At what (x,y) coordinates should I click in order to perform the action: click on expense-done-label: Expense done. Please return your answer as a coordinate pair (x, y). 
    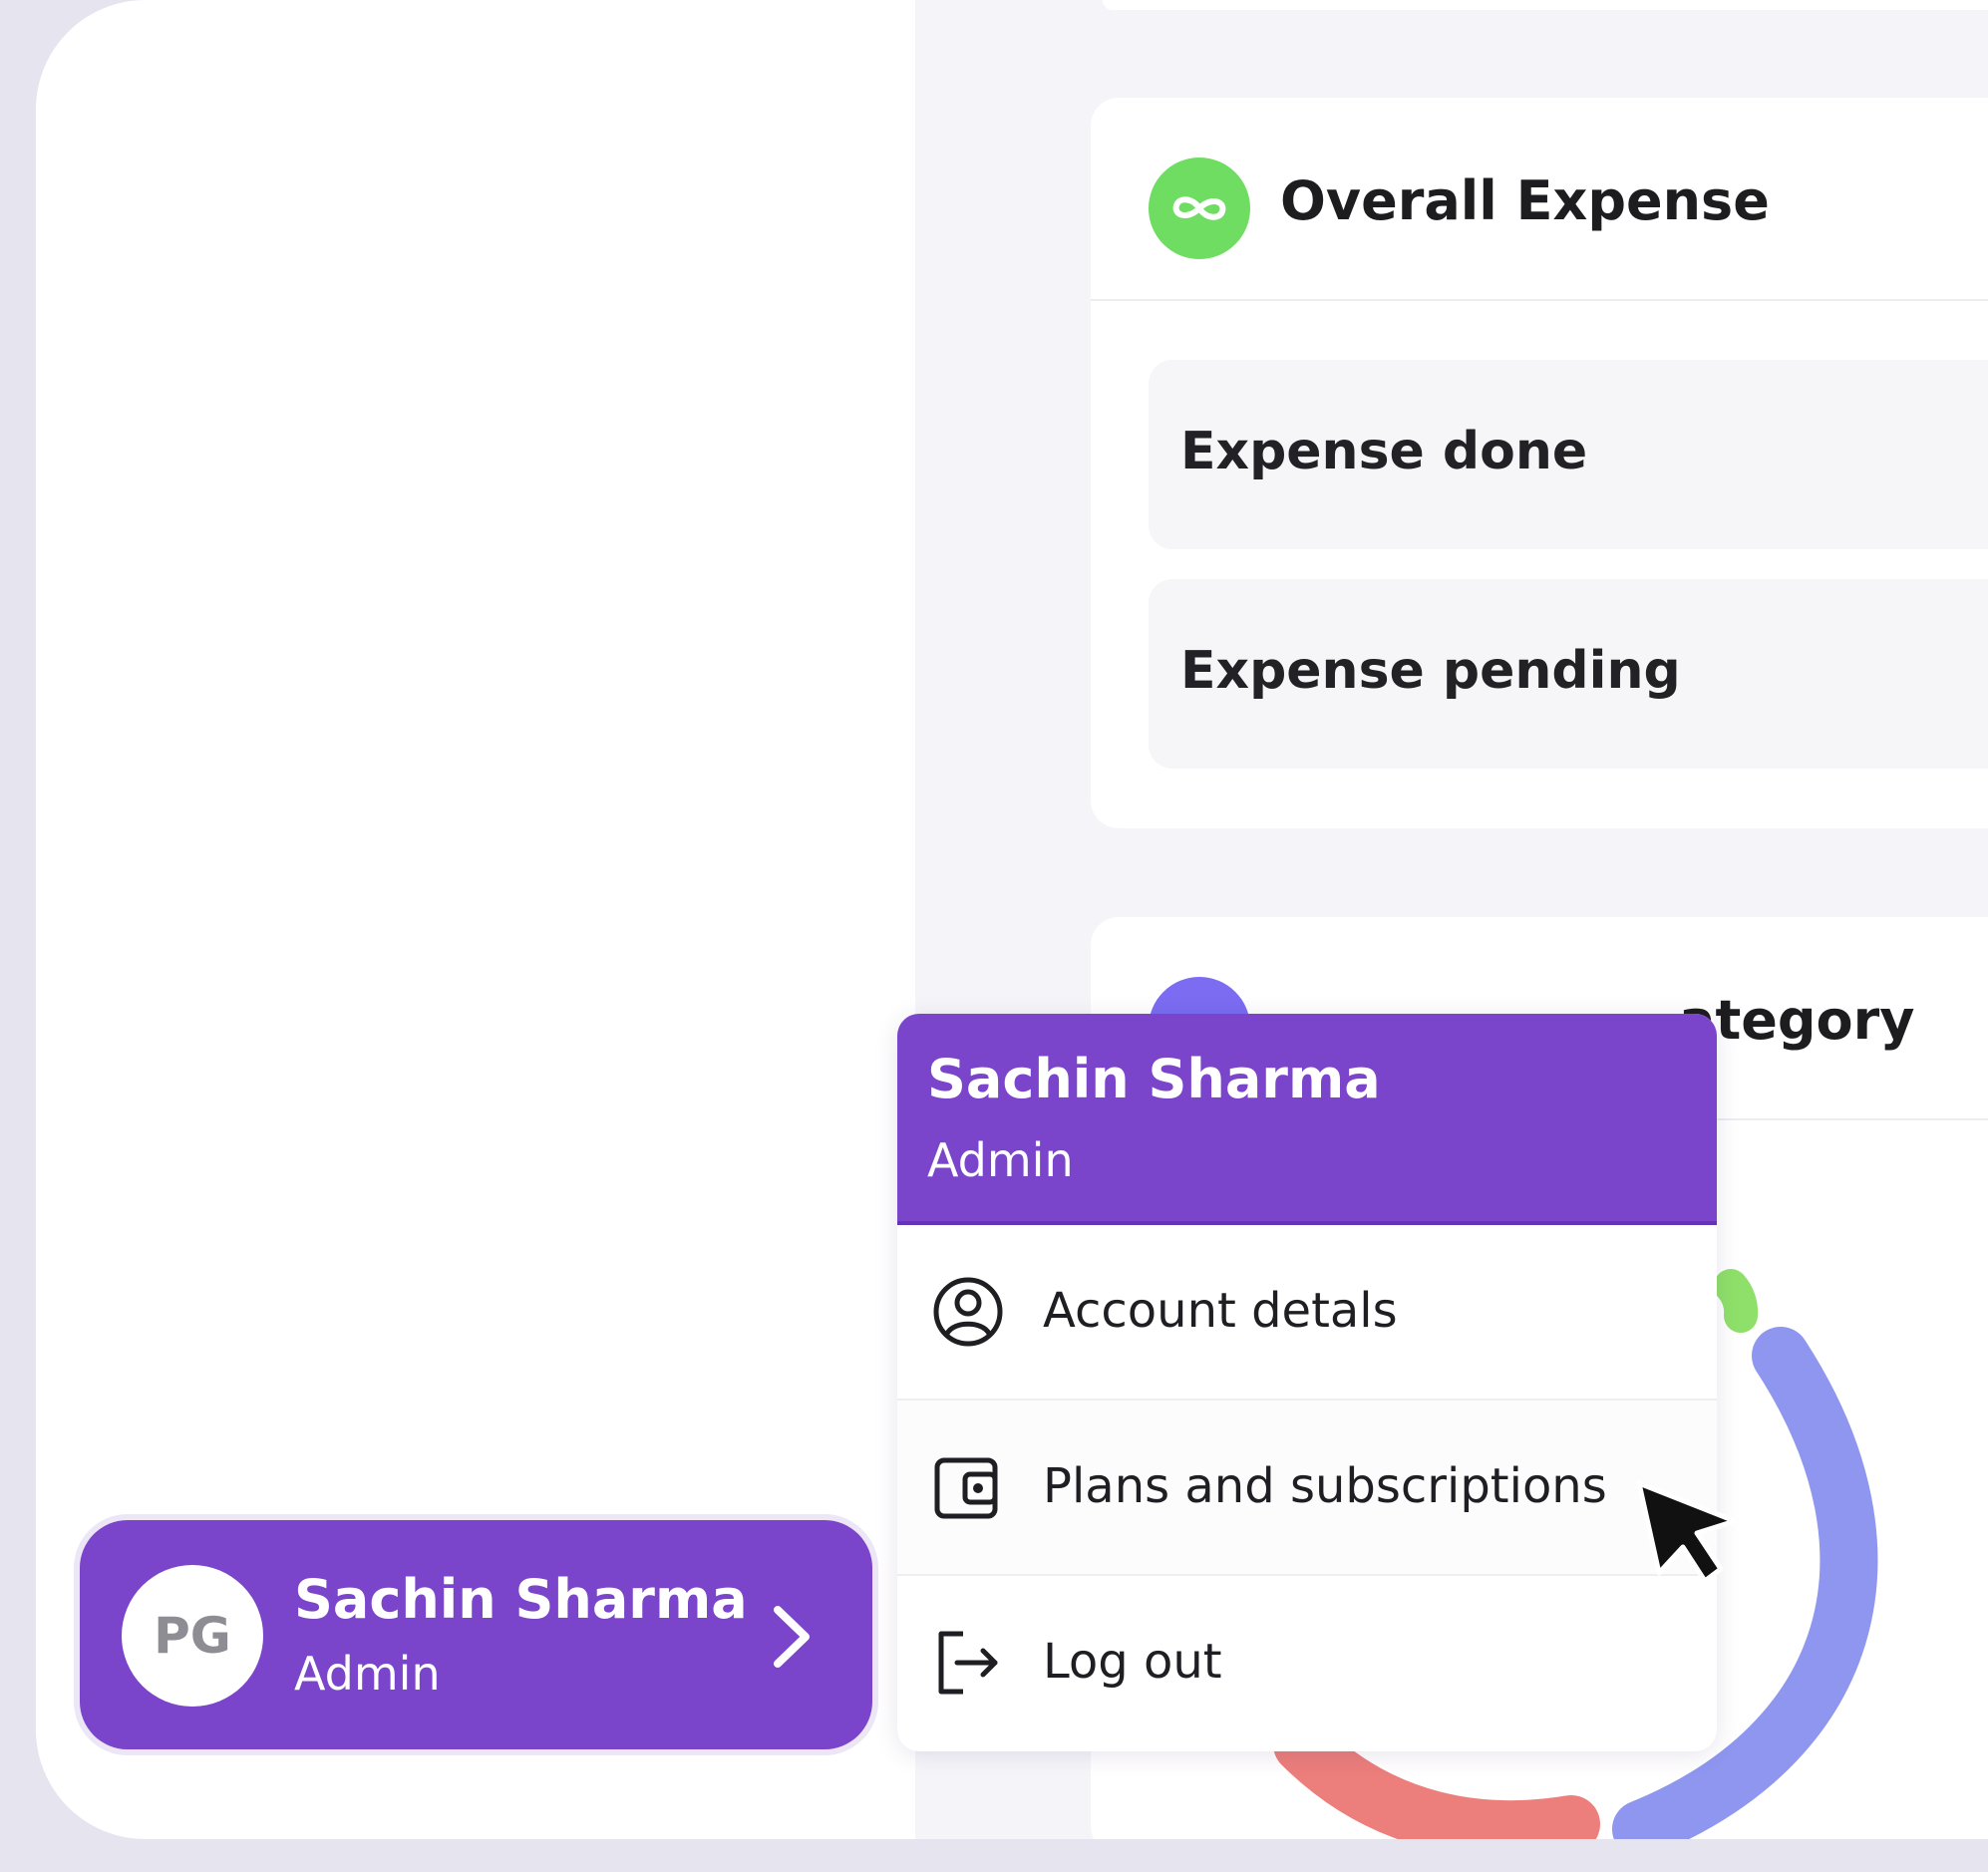
    Looking at the image, I should click on (1384, 451).